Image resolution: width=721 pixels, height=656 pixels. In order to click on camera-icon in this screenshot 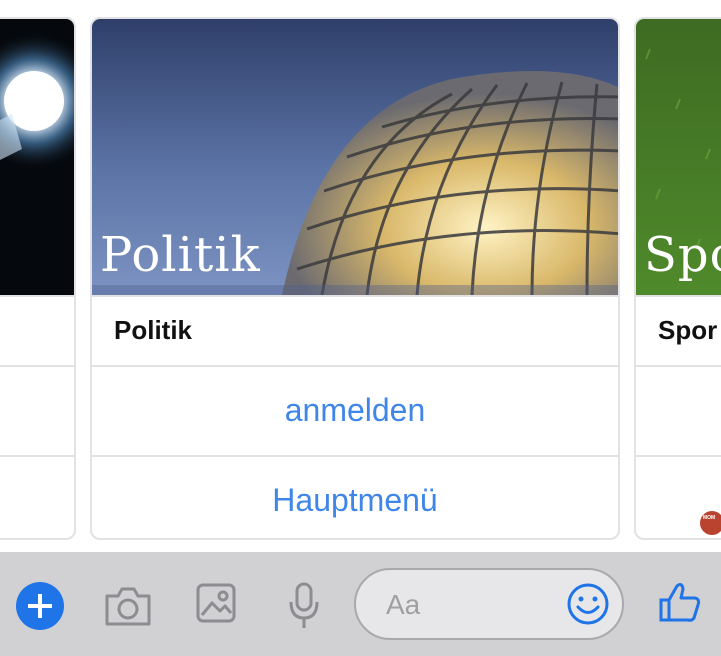, I will do `click(128, 606)`.